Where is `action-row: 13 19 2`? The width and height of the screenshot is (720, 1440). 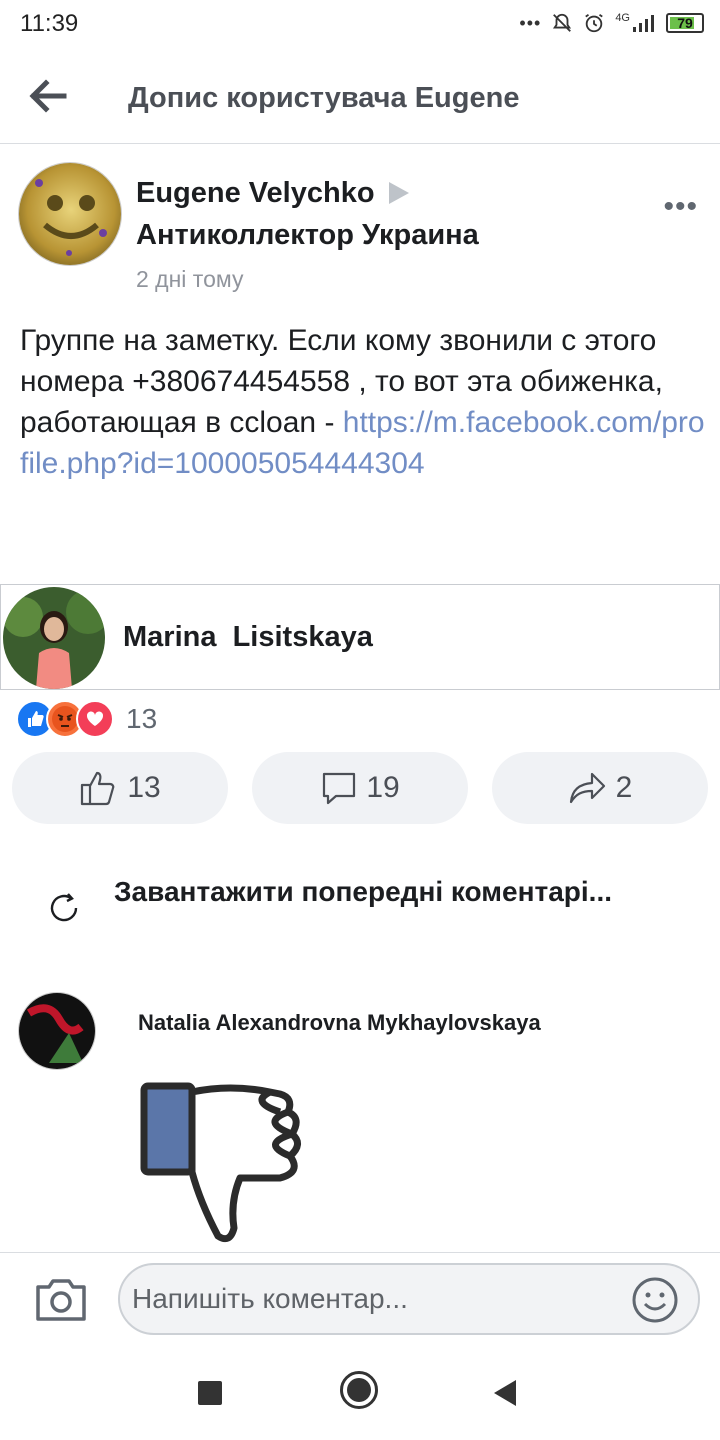 action-row: 13 19 2 is located at coordinates (360, 788).